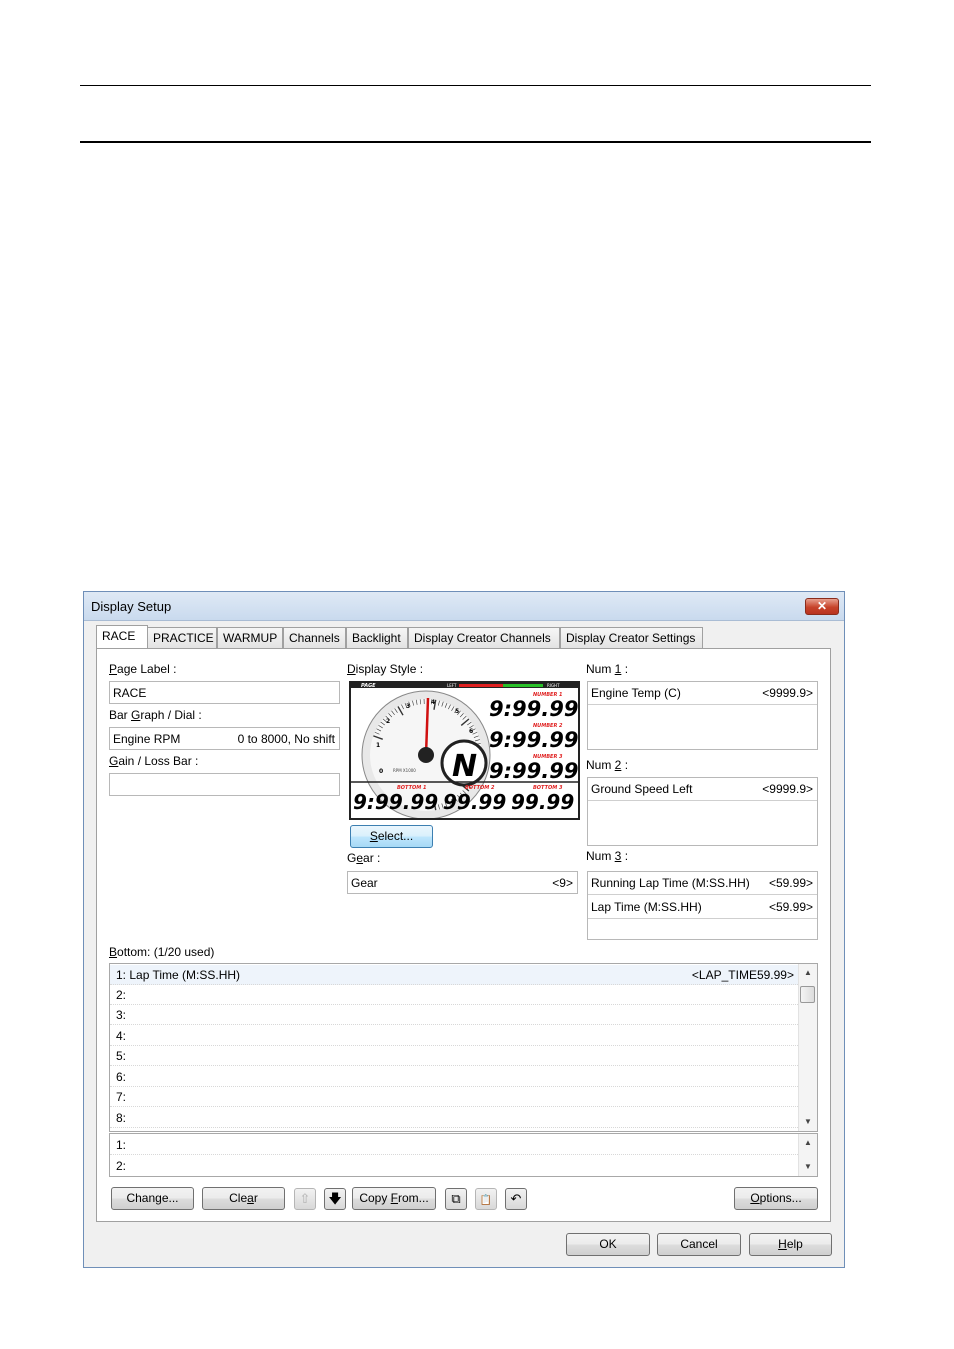  I want to click on gain-loss-label: Gain / Loss Bar :, so click(154, 761).